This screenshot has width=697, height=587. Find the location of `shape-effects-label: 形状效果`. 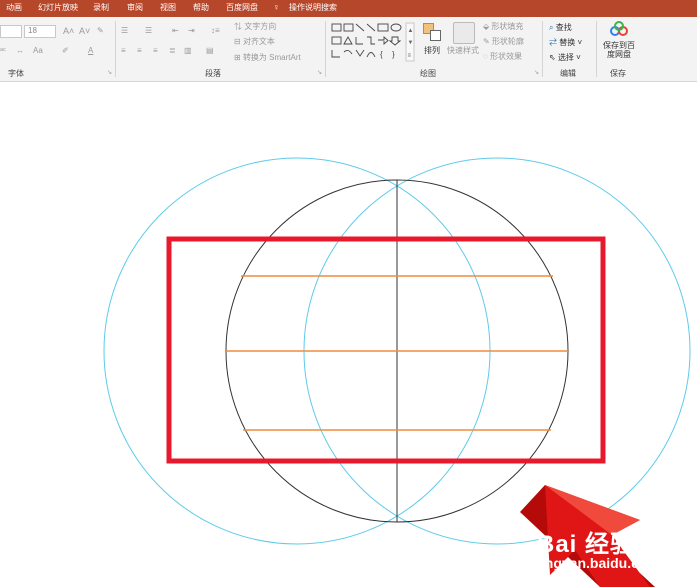

shape-effects-label: 形状效果 is located at coordinates (505, 56).